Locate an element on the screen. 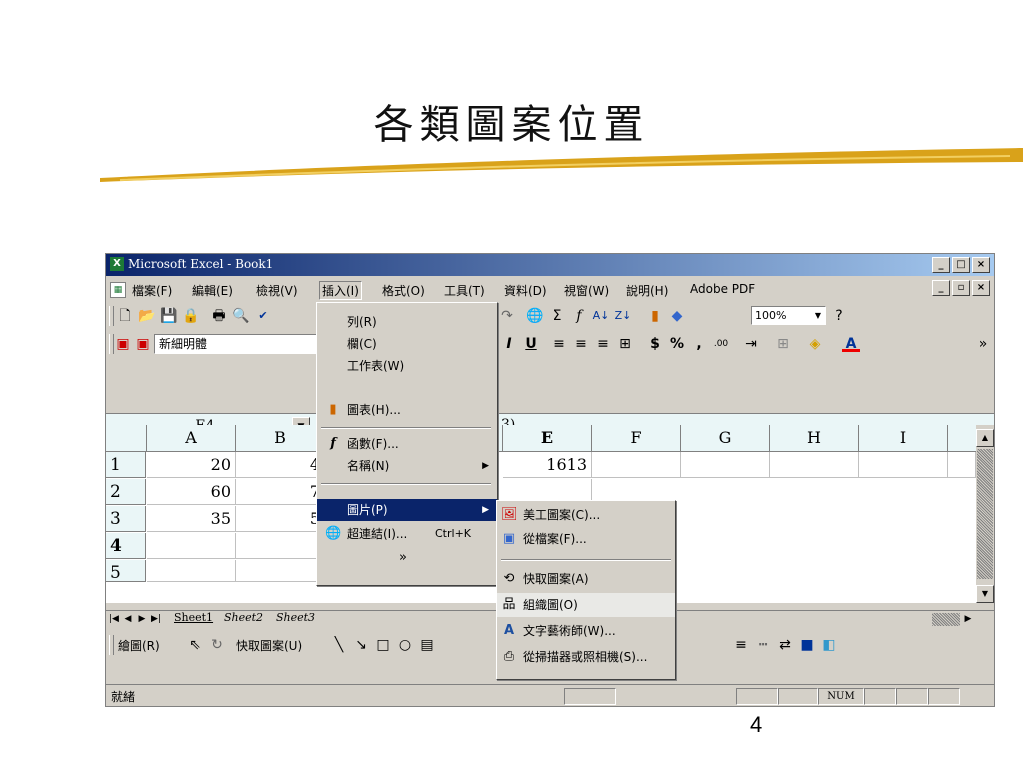 Image resolution: width=1023 pixels, height=767 pixels. menu-item-picture: 圖片(P) ▶ is located at coordinates (407, 510).